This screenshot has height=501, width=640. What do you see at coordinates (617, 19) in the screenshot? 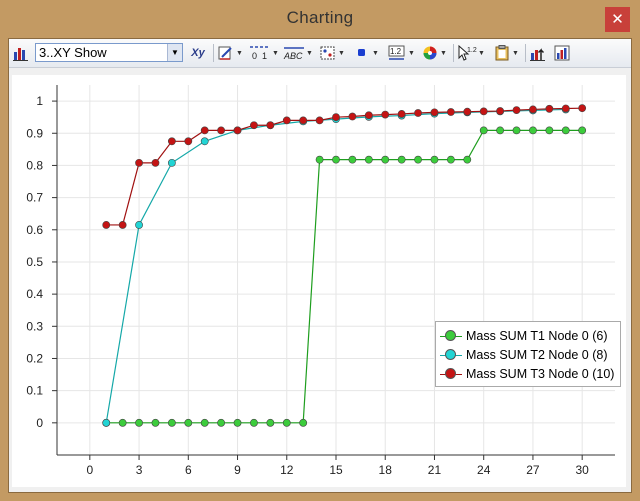
I see `close-button: ✕` at bounding box center [617, 19].